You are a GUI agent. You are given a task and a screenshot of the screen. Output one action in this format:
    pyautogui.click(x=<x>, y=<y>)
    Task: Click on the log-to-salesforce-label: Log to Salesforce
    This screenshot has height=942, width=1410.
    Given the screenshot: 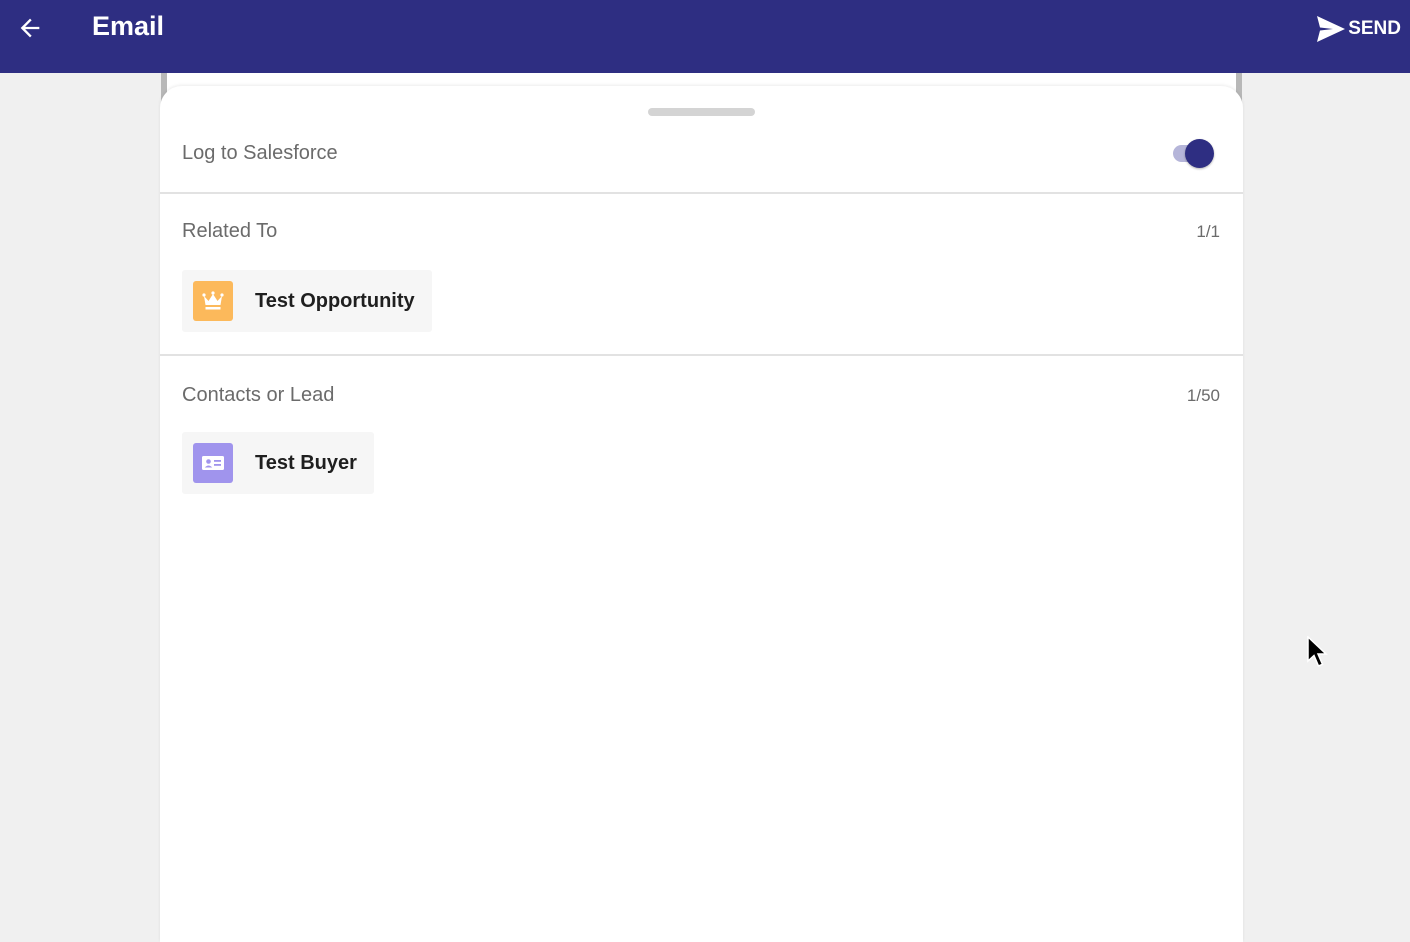 What is the action you would take?
    pyautogui.click(x=260, y=153)
    